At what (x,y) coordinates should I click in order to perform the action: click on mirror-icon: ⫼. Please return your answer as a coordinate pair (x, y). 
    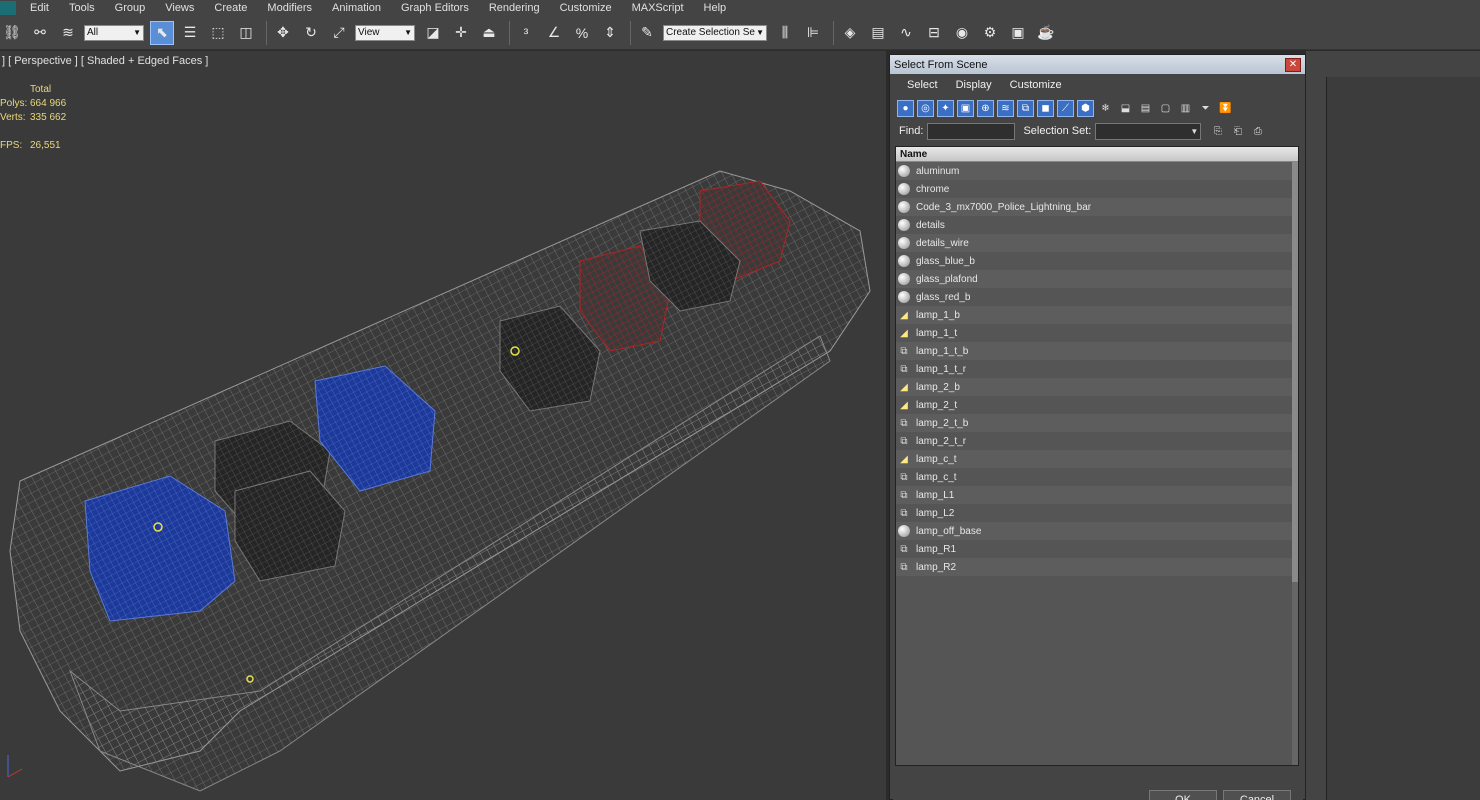
    Looking at the image, I should click on (785, 33).